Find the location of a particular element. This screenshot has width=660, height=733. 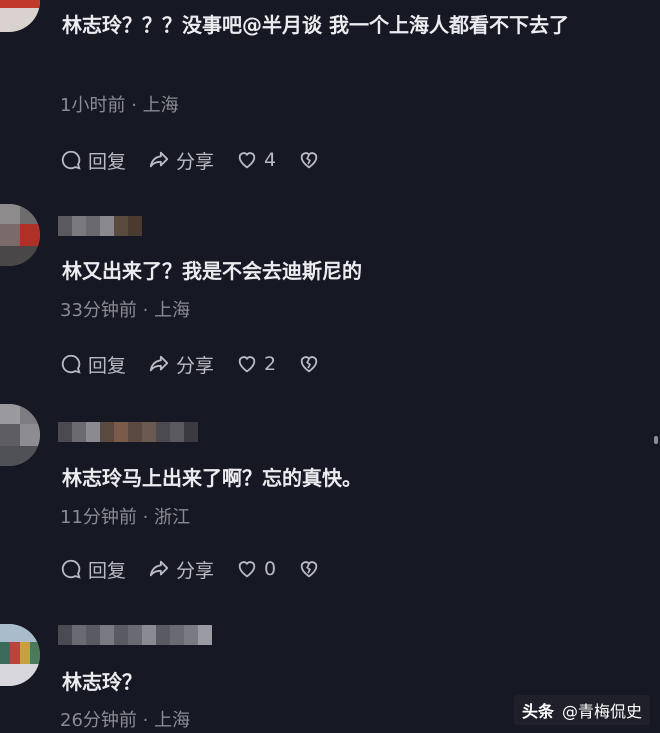

comment-meta: 1小时前 · 上海 is located at coordinates (119, 106).